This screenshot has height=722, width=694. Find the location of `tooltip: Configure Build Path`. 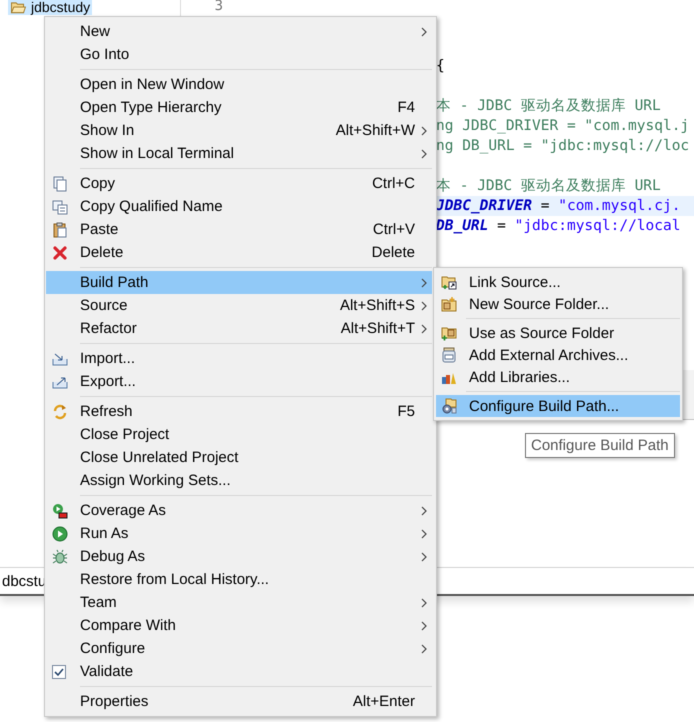

tooltip: Configure Build Path is located at coordinates (600, 445).